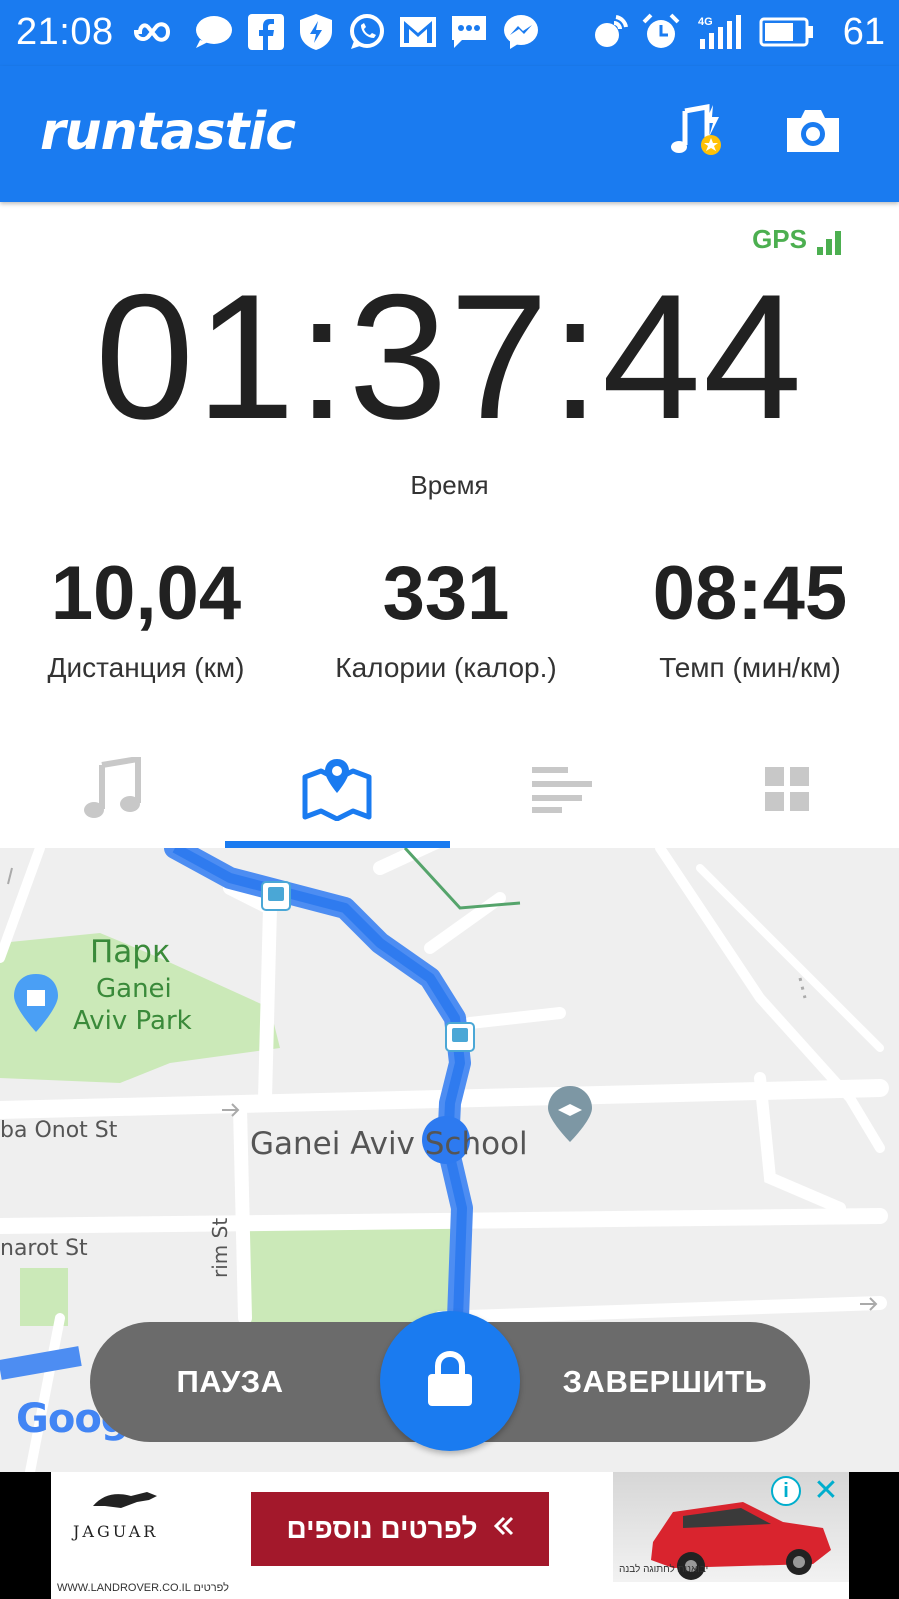  I want to click on gps-indicator: GPS, so click(796, 239).